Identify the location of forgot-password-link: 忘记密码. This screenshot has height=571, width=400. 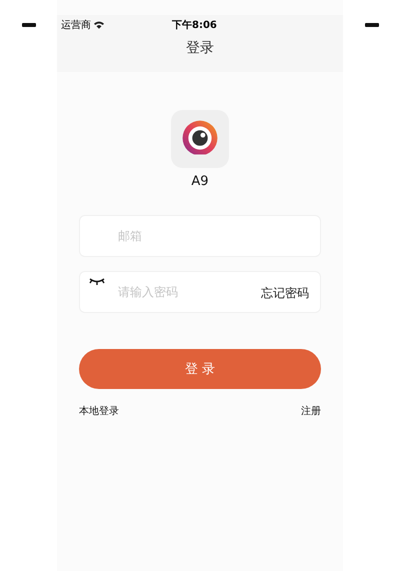
(285, 293).